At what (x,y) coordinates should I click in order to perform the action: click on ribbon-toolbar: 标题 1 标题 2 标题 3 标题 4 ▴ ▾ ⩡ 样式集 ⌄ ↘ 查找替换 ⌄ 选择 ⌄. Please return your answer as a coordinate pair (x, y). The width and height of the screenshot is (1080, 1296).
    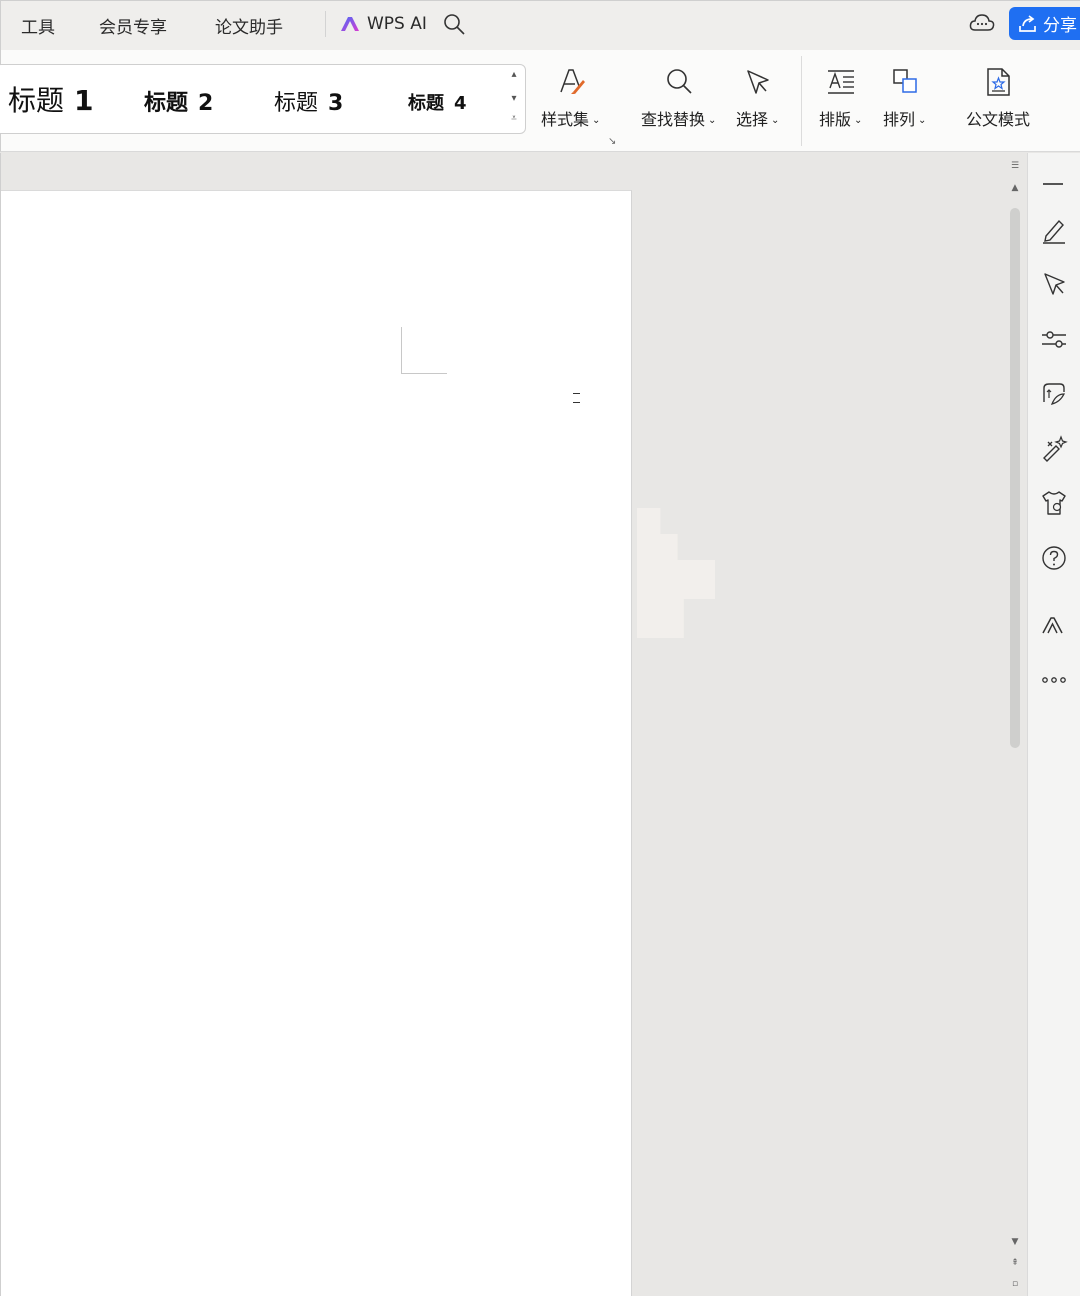
    Looking at the image, I should click on (540, 101).